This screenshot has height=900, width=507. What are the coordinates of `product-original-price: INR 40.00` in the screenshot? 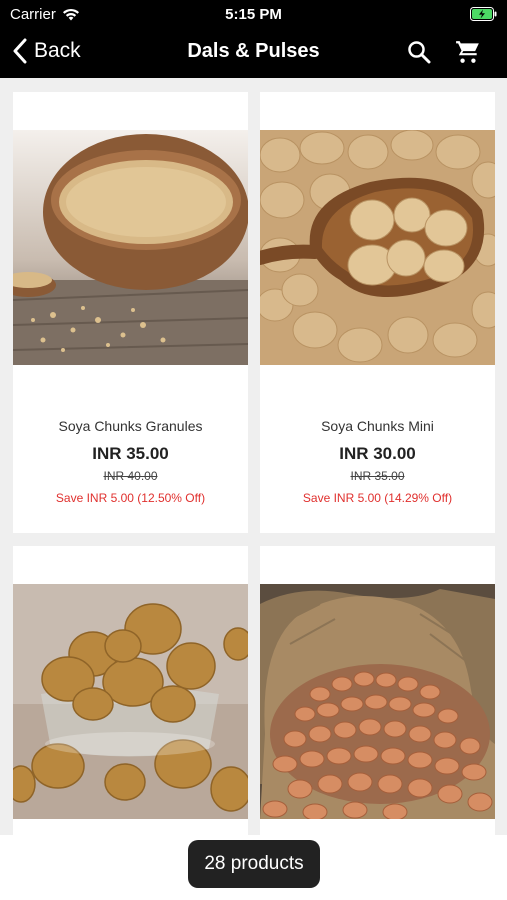 It's located at (130, 476).